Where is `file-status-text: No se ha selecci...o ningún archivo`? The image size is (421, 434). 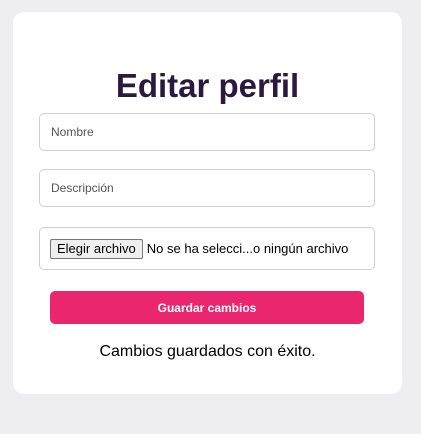
file-status-text: No se ha selecci...o ningún archivo is located at coordinates (247, 248).